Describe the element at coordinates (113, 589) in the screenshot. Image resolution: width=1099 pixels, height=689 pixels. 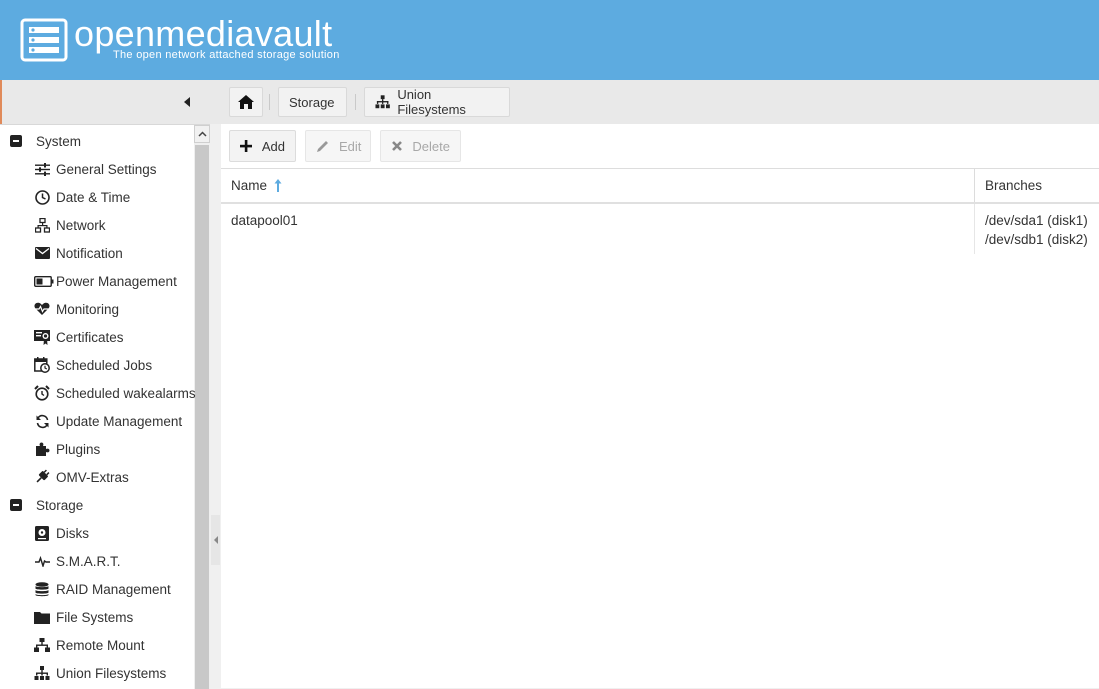
I see `sidebar-item-label: RAID Management` at that location.